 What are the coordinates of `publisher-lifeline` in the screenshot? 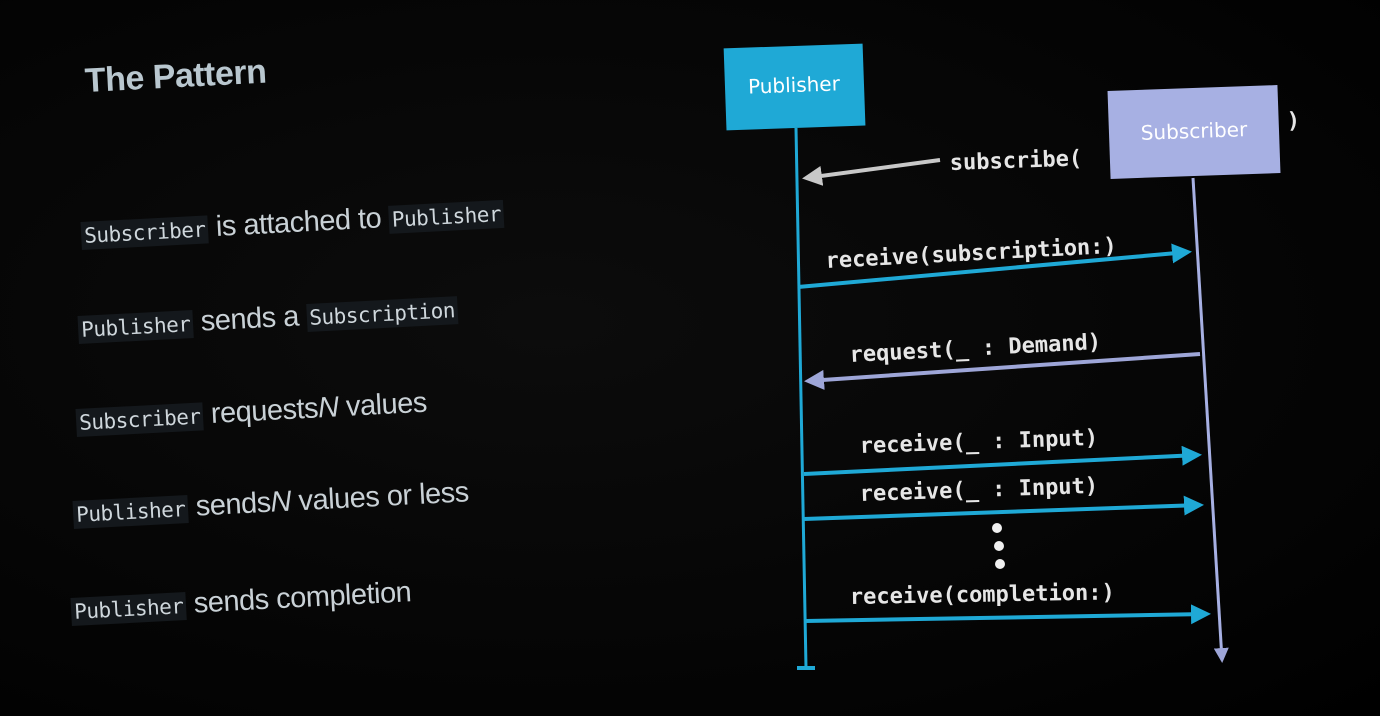 It's located at (801, 398).